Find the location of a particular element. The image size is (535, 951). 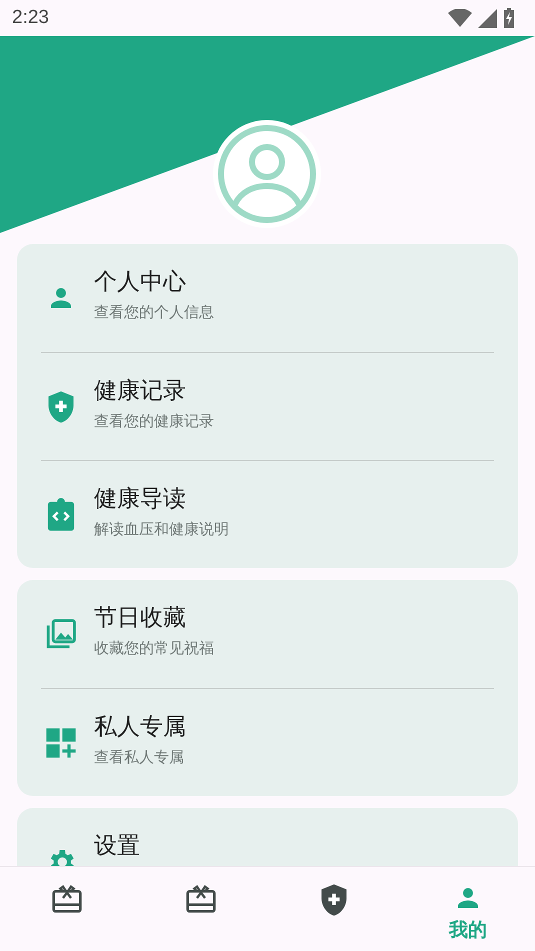

menu-item: 私人专属 查看私人专属 is located at coordinates (267, 742).